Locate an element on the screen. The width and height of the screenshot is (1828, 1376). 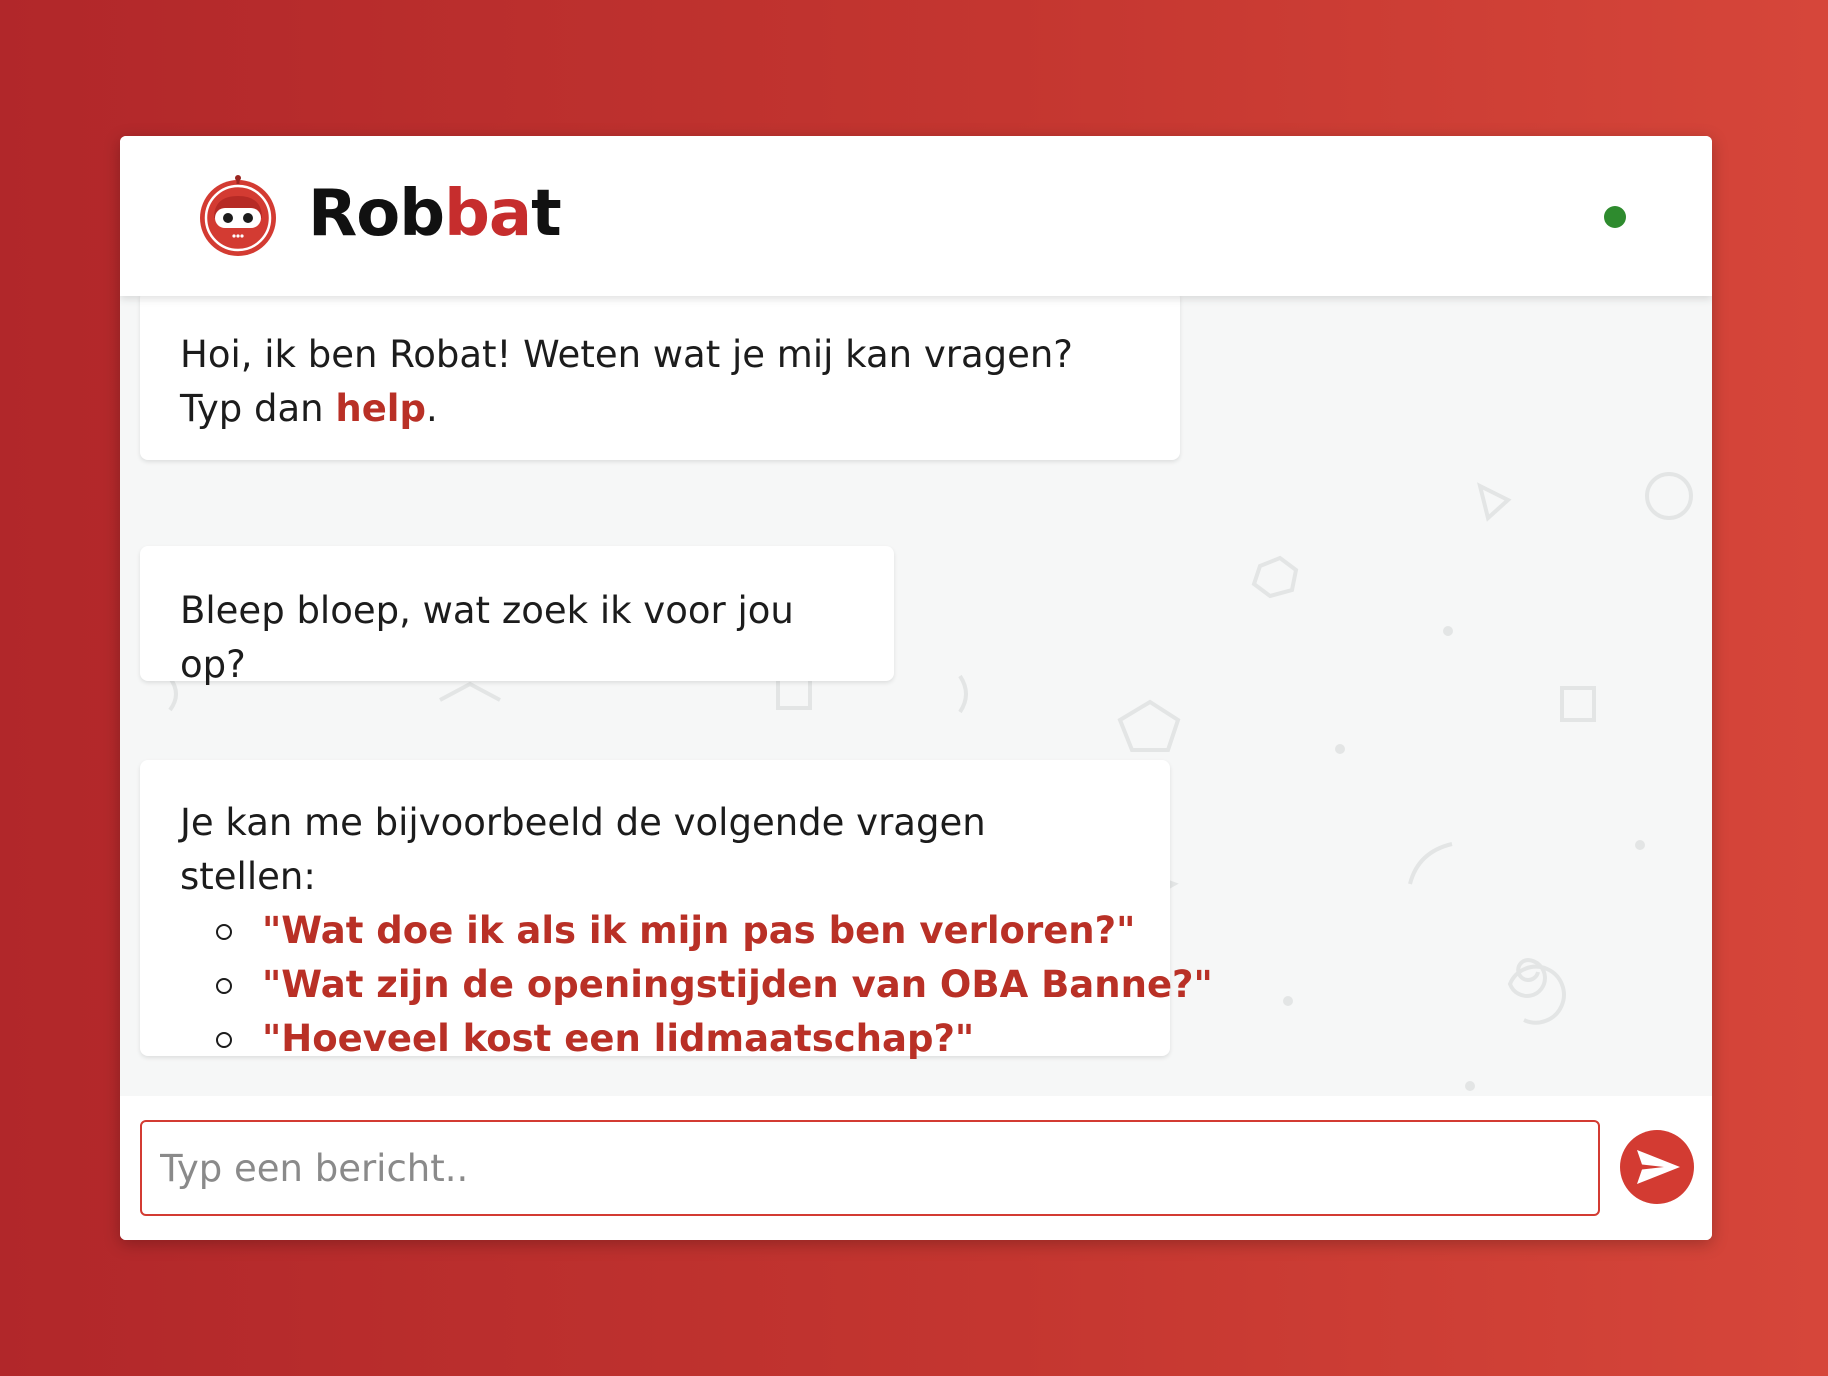
suggestion-item: "Hoeveel kost een lidmaatschap?" is located at coordinates (673, 1039).